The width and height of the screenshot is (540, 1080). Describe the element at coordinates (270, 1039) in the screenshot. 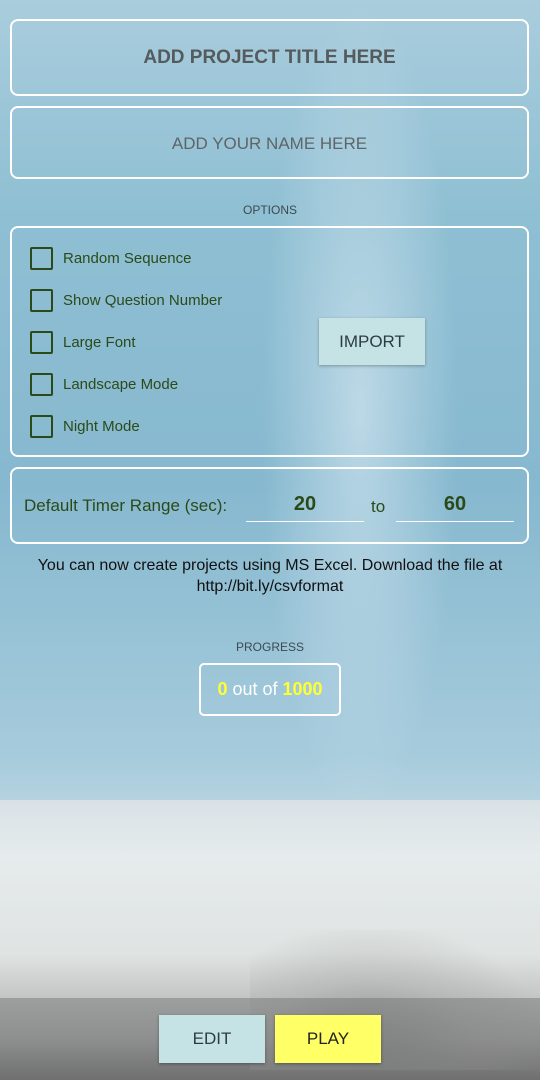

I see `bottom-action-bar` at that location.